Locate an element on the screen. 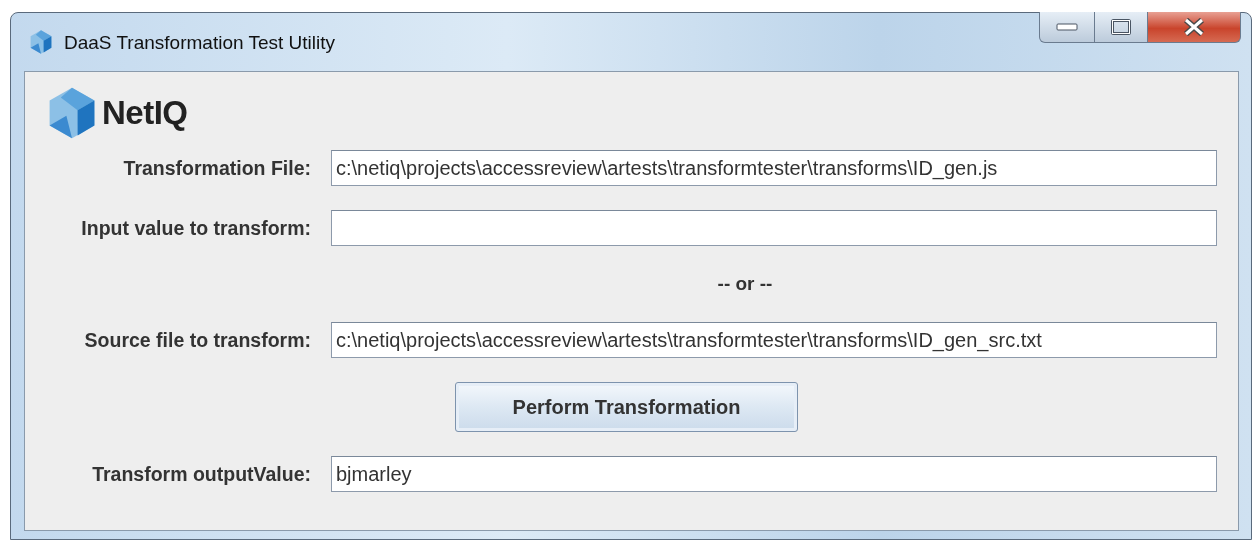  field-label: Transform outputValue: is located at coordinates (201, 474).